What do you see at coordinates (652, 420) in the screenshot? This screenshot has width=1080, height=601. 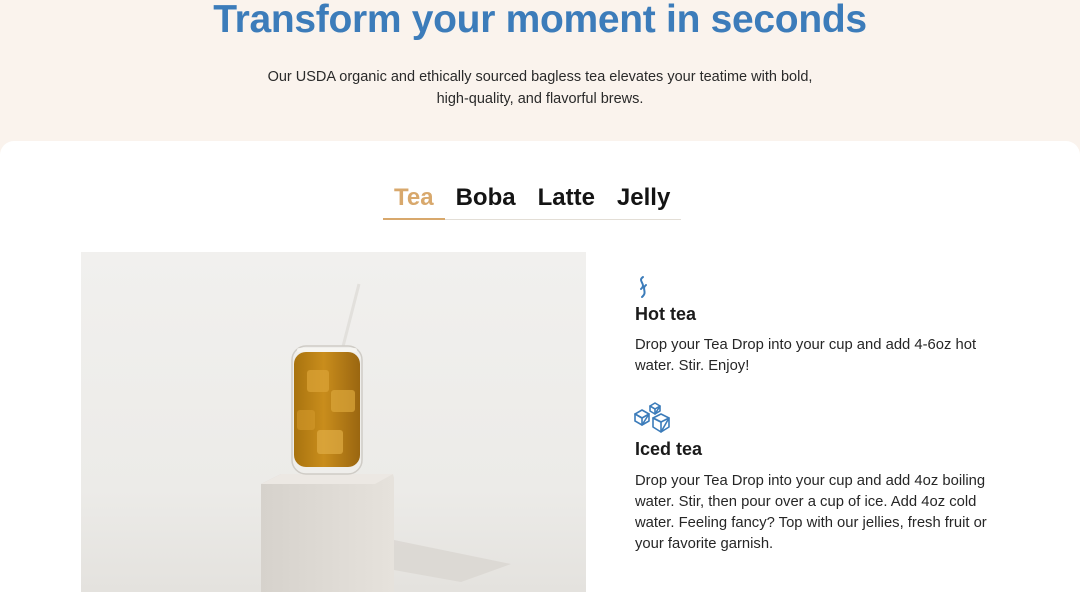 I see `ice-cubes-icon` at bounding box center [652, 420].